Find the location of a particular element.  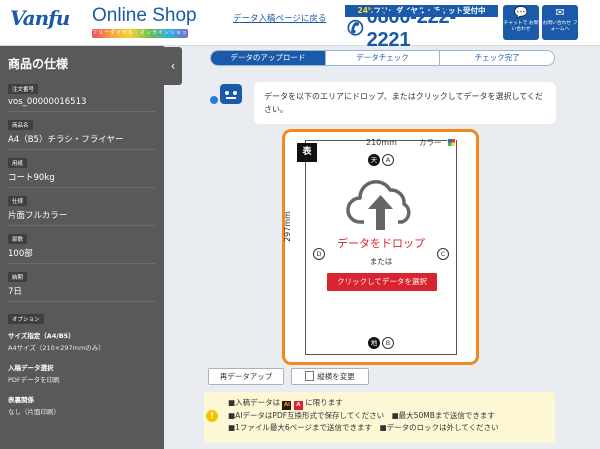

brand-logo: Vanfu is located at coordinates (40, 18).